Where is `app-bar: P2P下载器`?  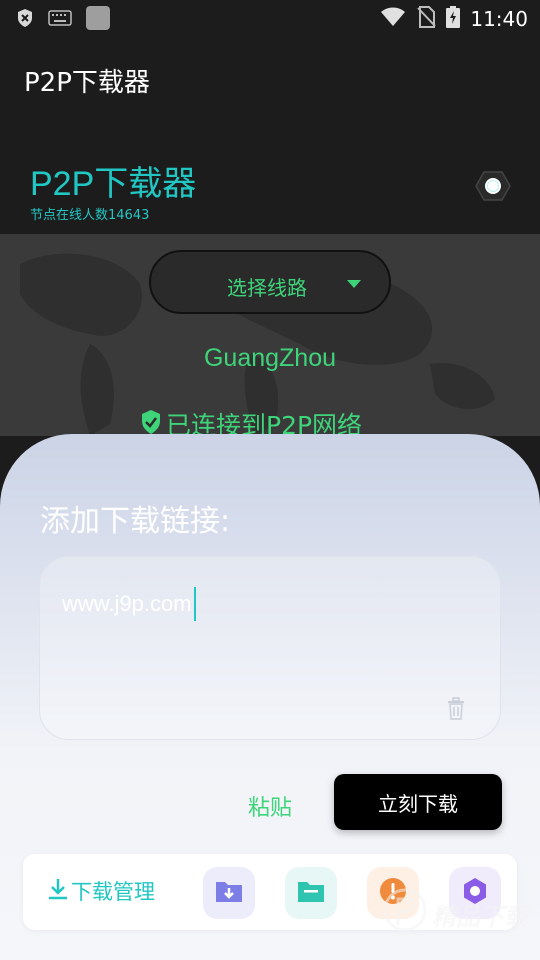
app-bar: P2P下载器 is located at coordinates (270, 81).